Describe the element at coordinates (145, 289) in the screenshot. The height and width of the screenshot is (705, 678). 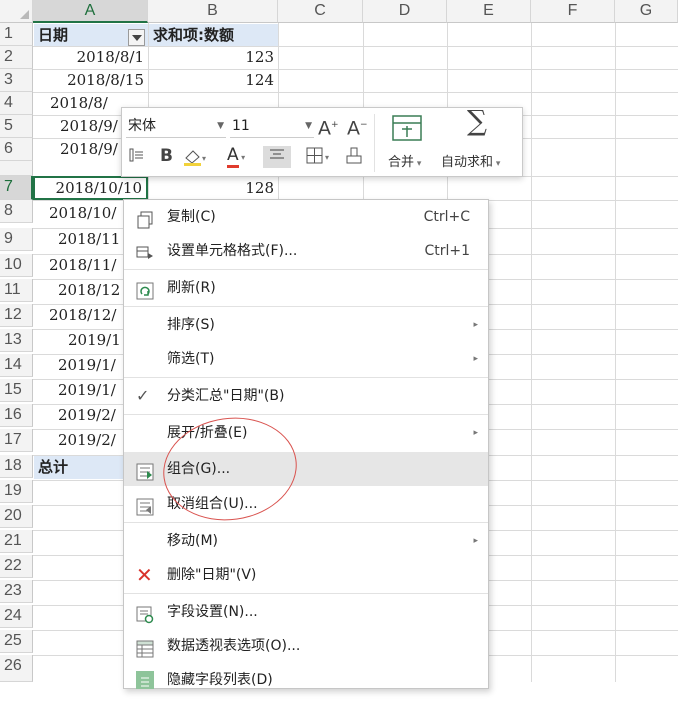
I see `refresh-icon` at that location.